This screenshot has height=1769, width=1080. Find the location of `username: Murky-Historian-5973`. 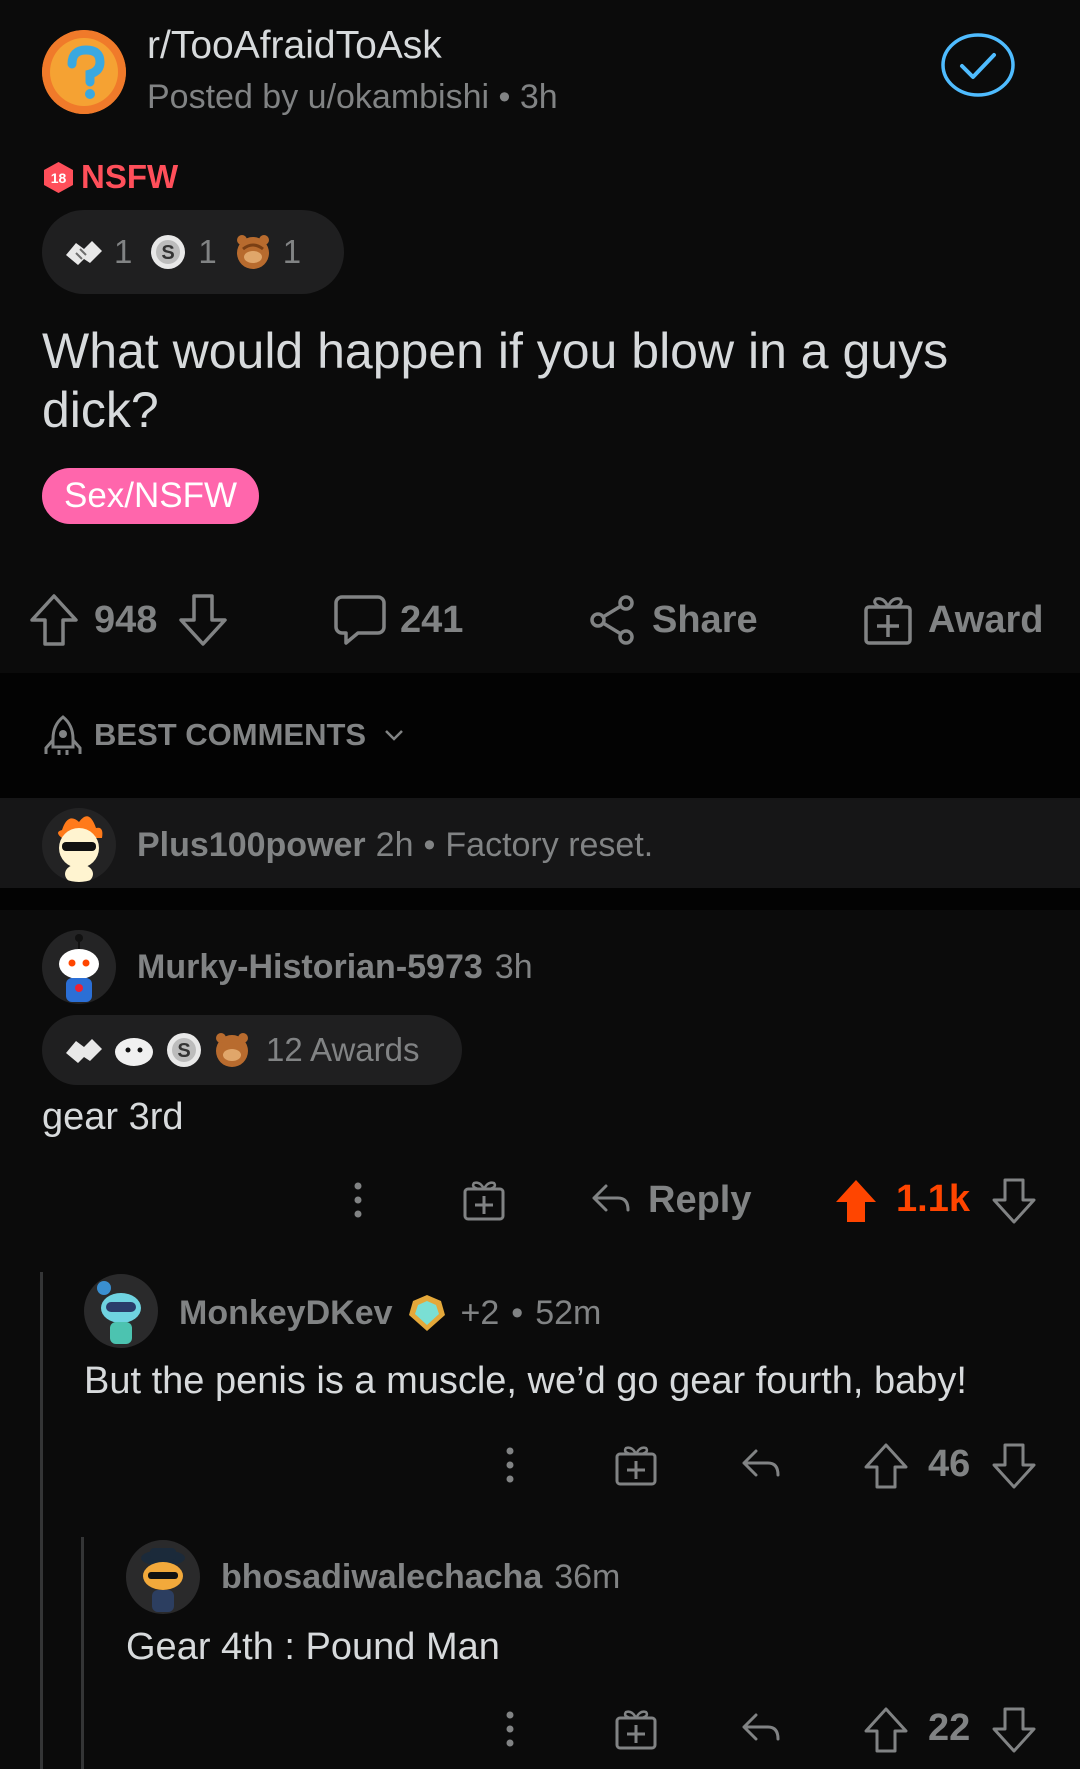

username: Murky-Historian-5973 is located at coordinates (310, 967).